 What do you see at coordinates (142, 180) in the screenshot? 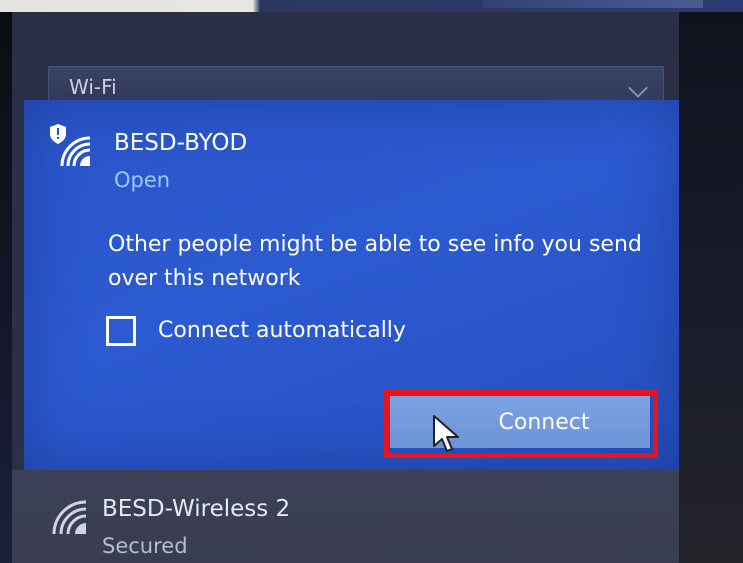
I see `network-status: Open` at bounding box center [142, 180].